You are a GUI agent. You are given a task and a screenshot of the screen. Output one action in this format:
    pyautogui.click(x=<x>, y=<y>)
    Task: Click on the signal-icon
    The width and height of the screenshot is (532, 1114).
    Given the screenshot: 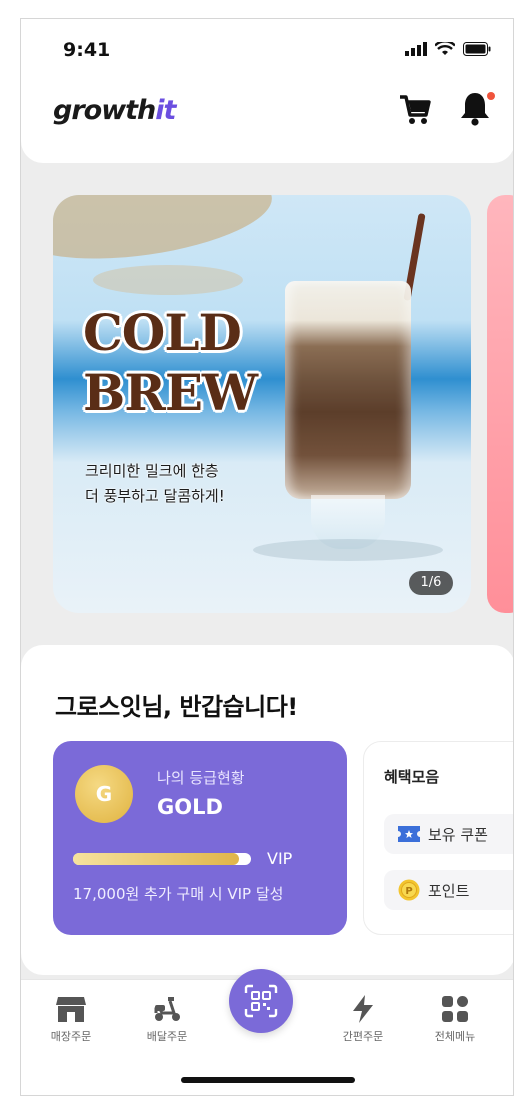 What is the action you would take?
    pyautogui.click(x=416, y=49)
    